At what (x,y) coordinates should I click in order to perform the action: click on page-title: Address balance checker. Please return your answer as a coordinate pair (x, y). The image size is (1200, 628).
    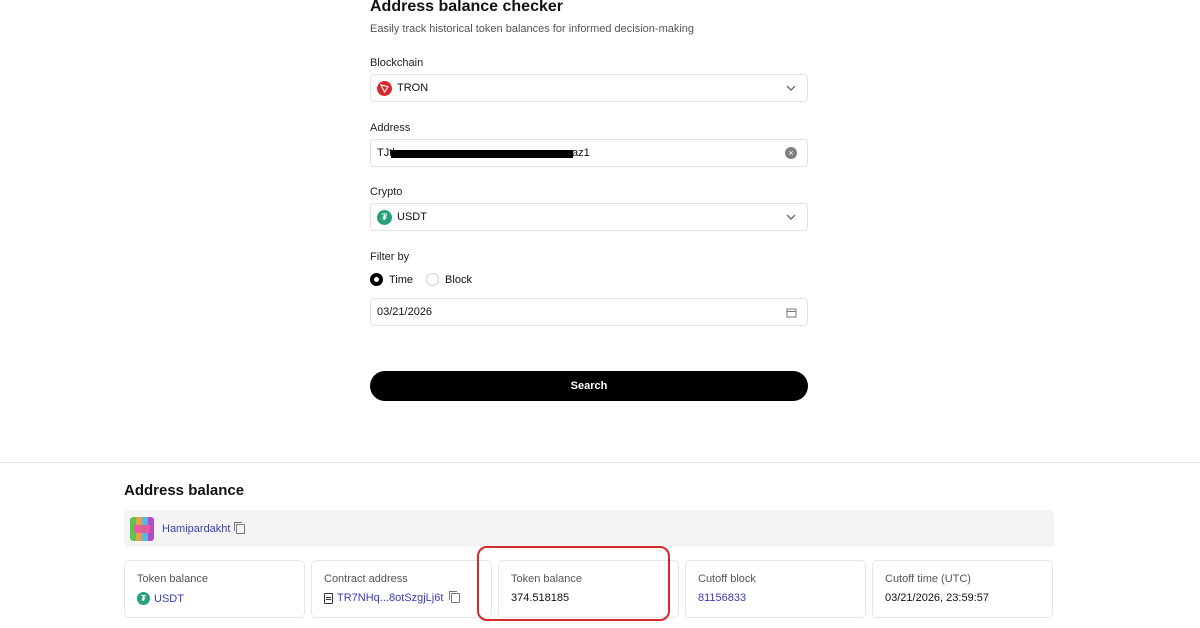
    Looking at the image, I should click on (466, 7).